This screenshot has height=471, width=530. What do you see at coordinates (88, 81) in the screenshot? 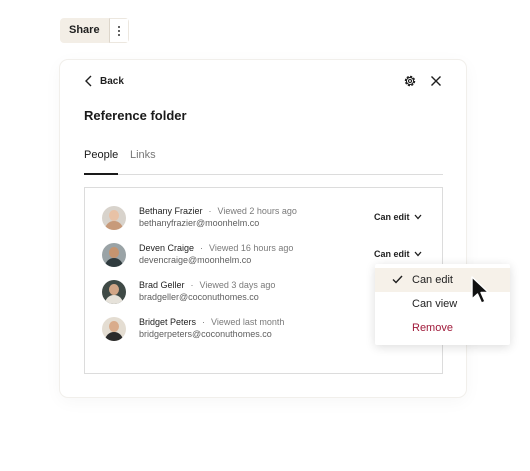
I see `chevron-left-icon` at bounding box center [88, 81].